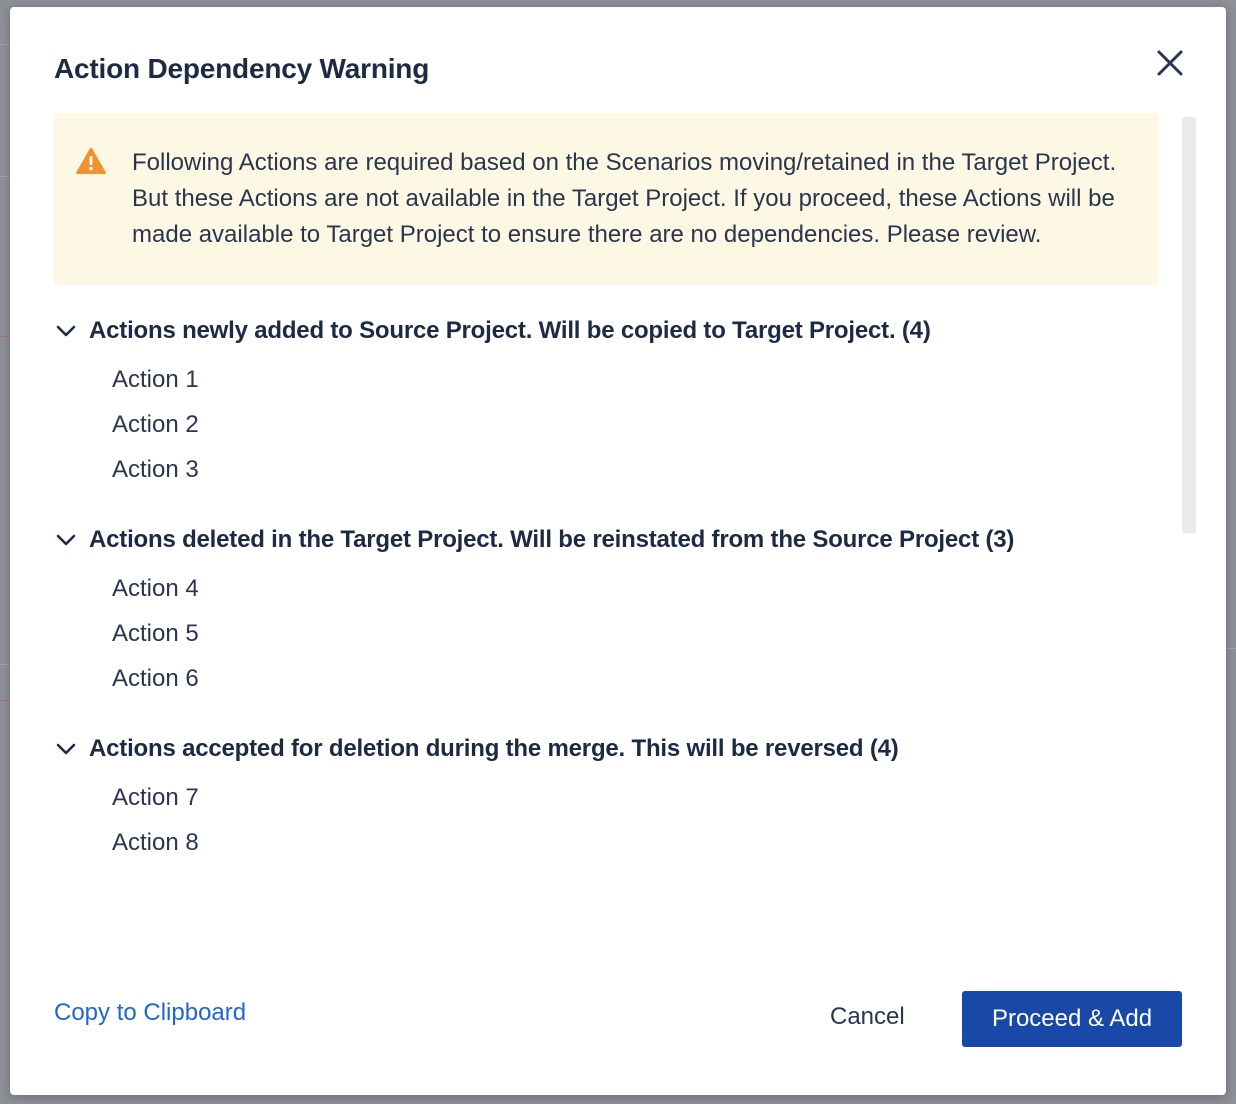 The height and width of the screenshot is (1104, 1236). What do you see at coordinates (155, 469) in the screenshot?
I see `list-item: Action 3` at bounding box center [155, 469].